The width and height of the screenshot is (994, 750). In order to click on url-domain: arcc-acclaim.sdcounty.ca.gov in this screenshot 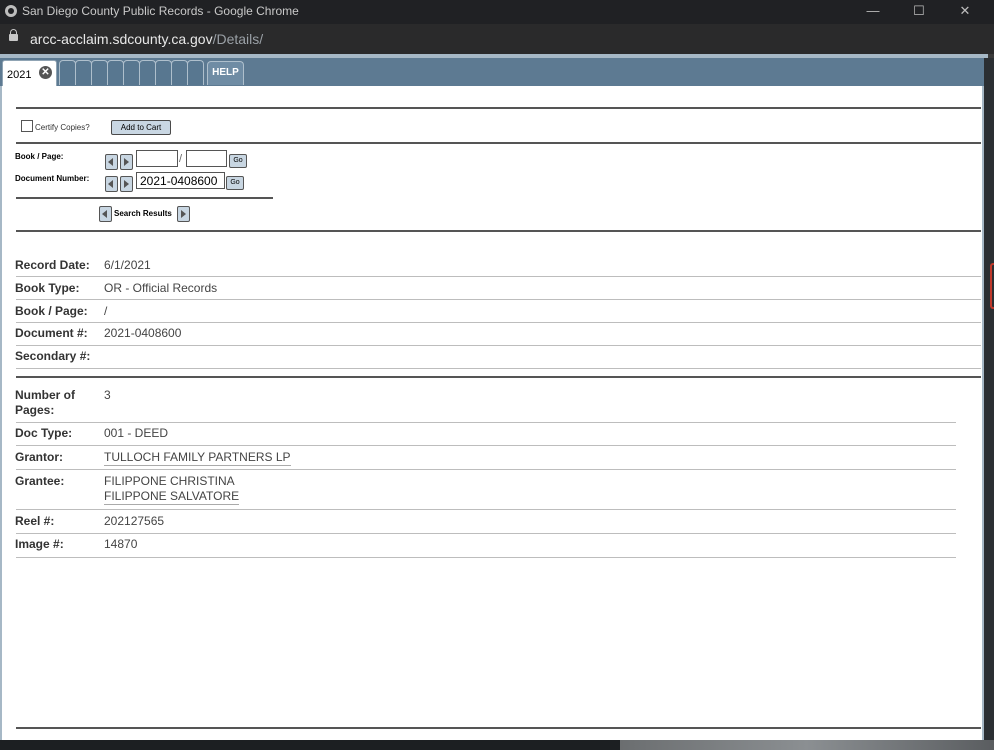, I will do `click(121, 39)`.